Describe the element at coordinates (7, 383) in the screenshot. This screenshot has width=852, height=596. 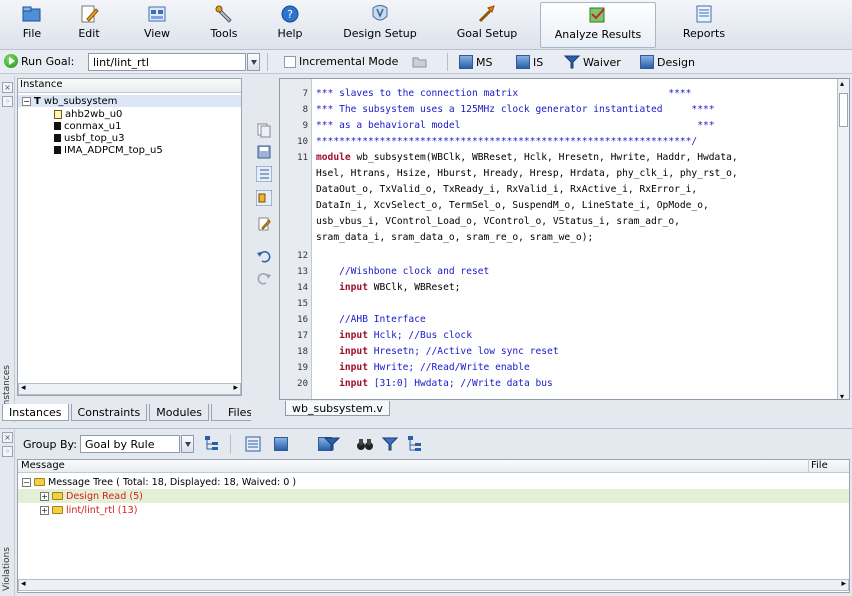
I see `instances-side-label: Instances` at that location.